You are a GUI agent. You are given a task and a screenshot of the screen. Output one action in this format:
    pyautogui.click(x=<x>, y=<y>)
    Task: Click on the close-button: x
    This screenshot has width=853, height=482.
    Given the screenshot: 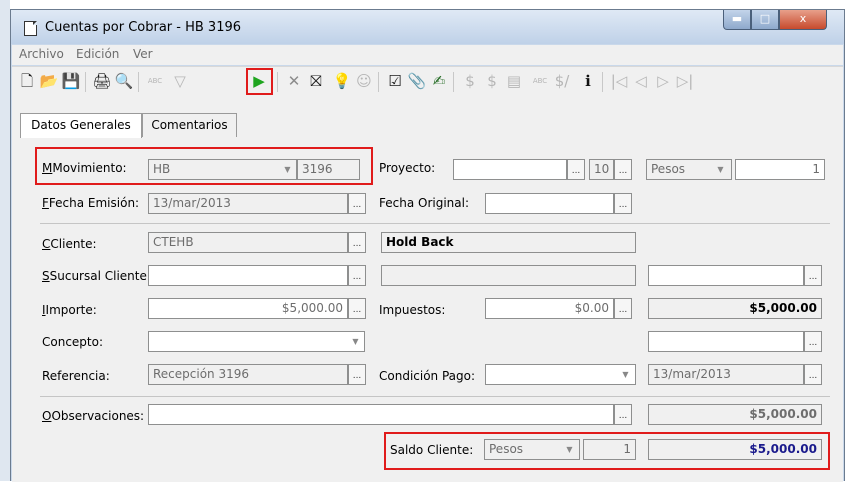 What is the action you would take?
    pyautogui.click(x=803, y=20)
    